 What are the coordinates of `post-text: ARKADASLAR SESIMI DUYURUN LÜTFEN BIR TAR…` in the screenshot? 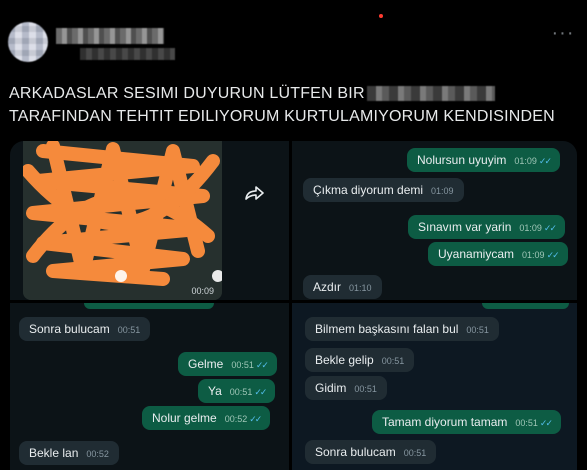 It's located at (294, 105).